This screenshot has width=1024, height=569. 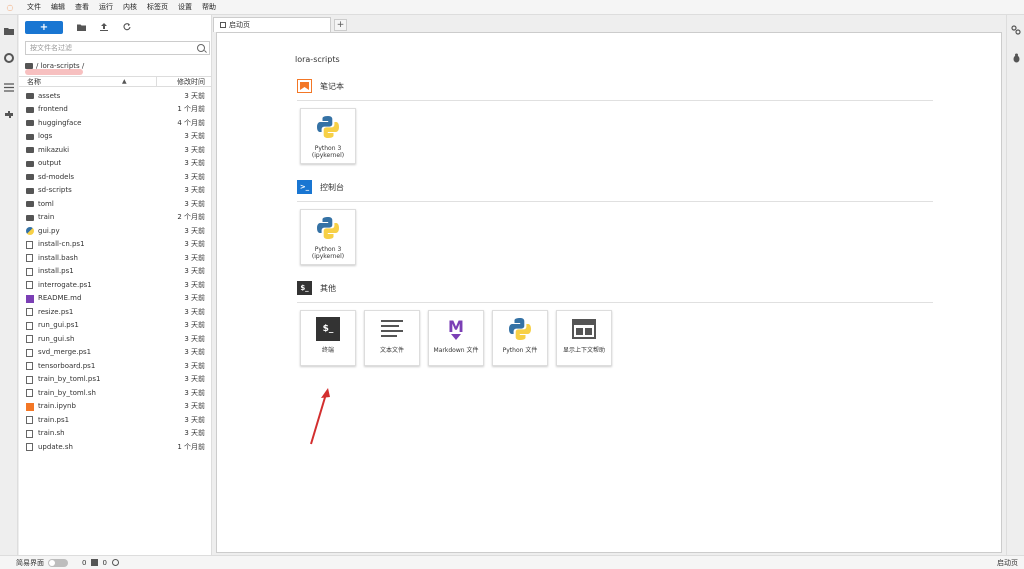 I want to click on menu-view: 查看, so click(x=82, y=7).